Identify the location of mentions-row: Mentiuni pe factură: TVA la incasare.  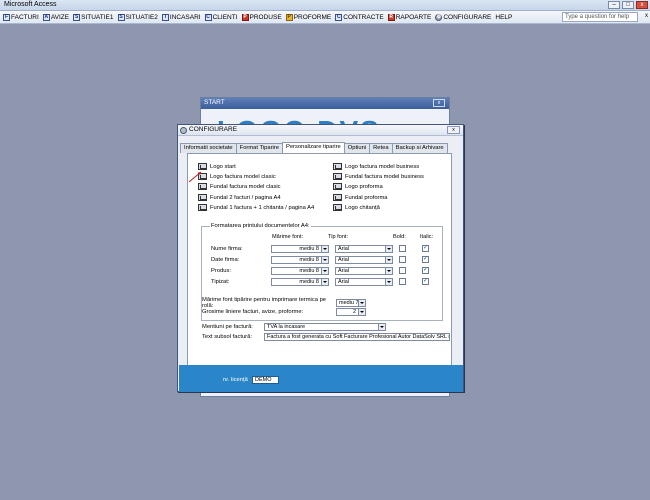
(294, 327).